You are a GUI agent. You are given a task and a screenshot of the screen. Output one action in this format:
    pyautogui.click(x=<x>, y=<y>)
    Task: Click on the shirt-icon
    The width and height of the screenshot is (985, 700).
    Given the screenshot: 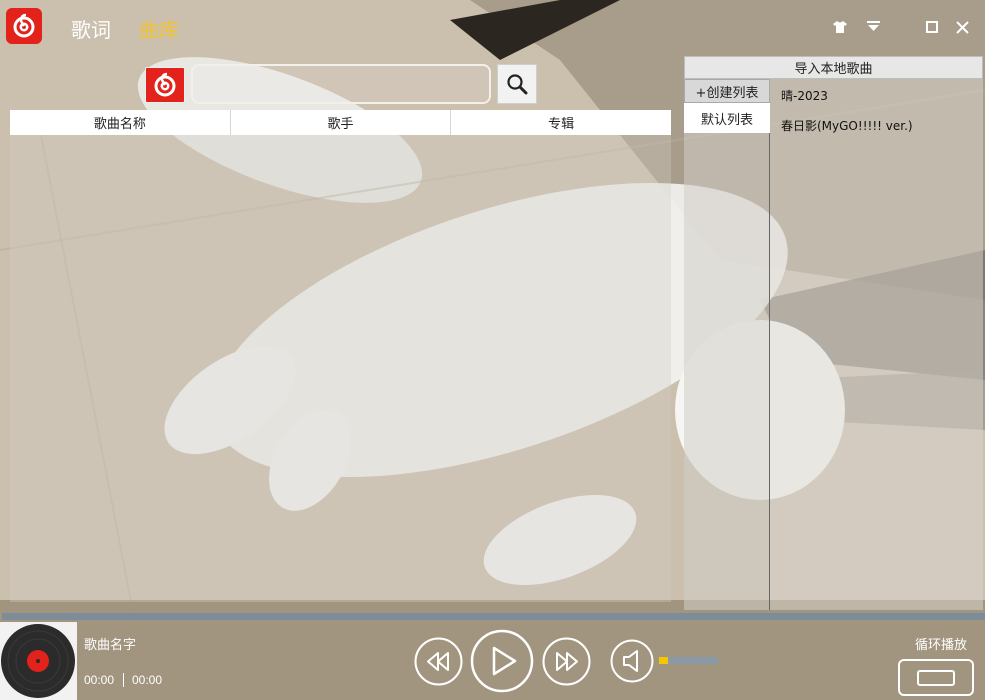 What is the action you would take?
    pyautogui.click(x=840, y=27)
    